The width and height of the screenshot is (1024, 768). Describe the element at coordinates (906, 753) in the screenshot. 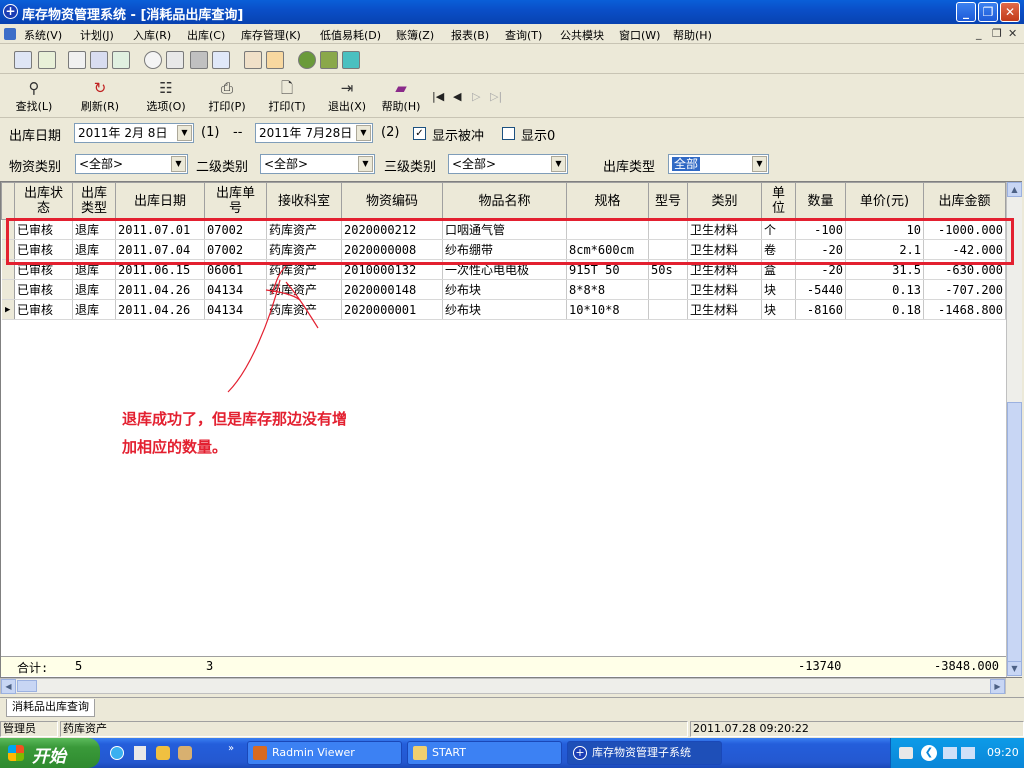

I see `keyboard-icon` at that location.